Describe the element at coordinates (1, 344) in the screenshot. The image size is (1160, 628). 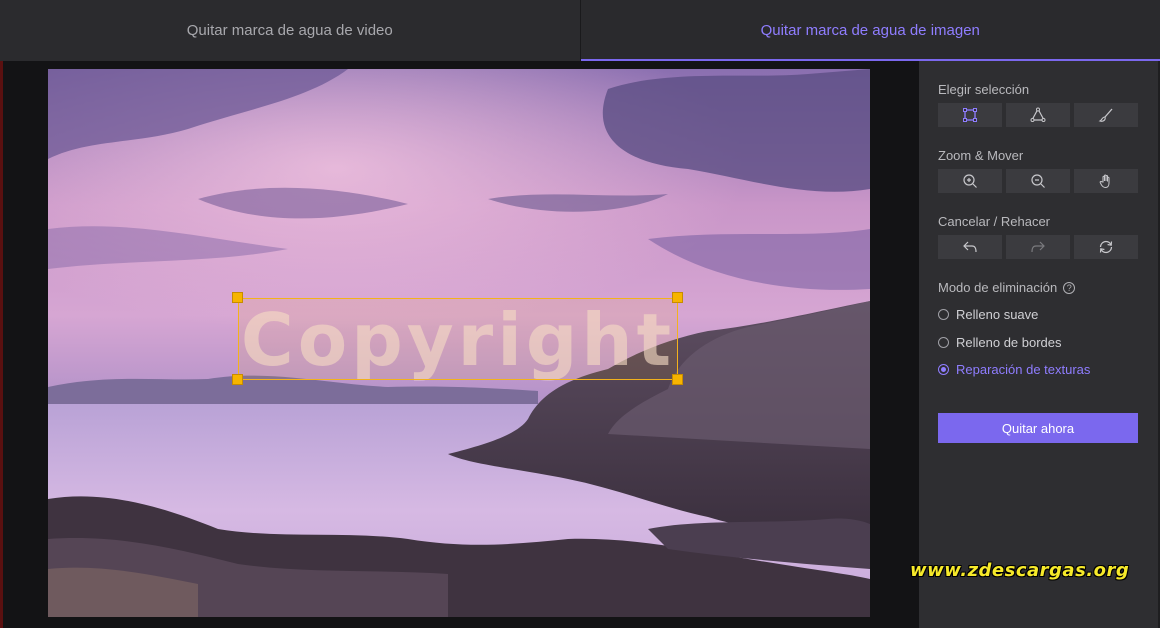
I see `window-edge` at that location.